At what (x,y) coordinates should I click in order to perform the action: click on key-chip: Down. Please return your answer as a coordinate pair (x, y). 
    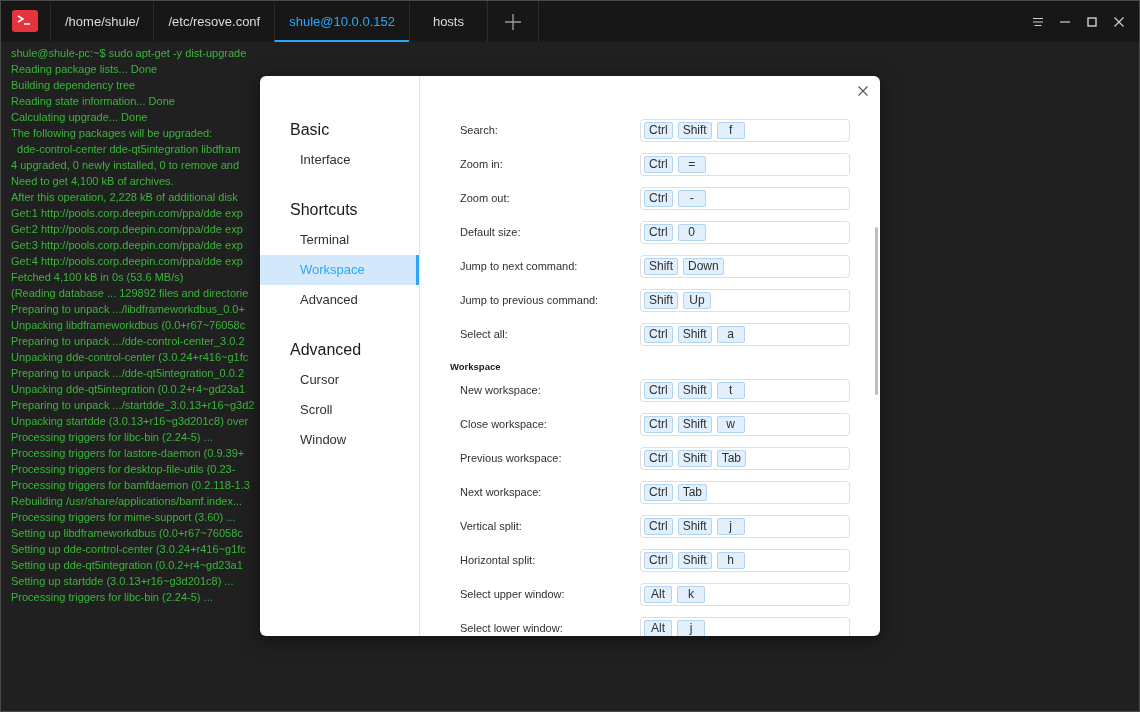
    Looking at the image, I should click on (703, 266).